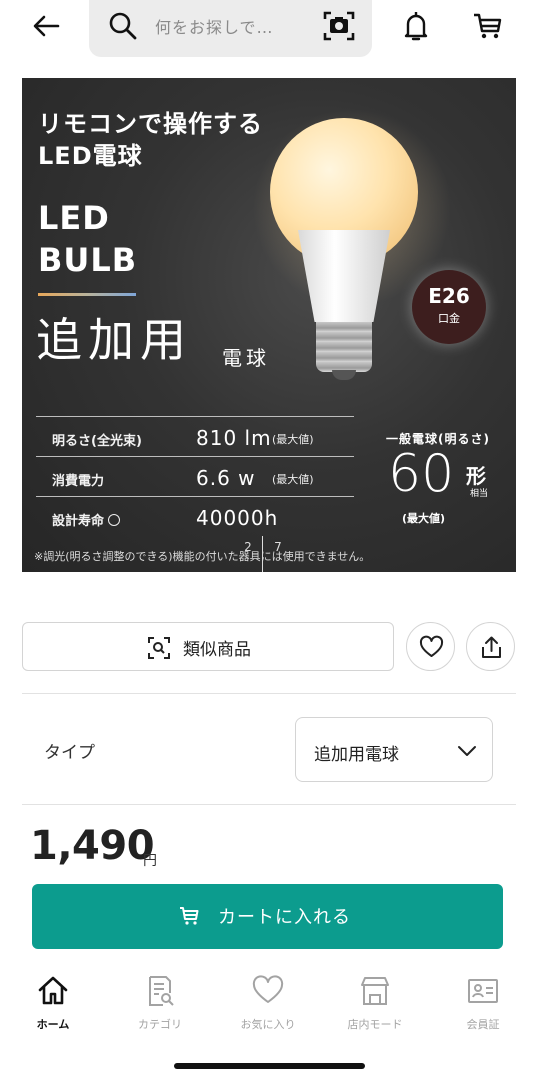 The width and height of the screenshot is (539, 1080). I want to click on bulb-base, so click(344, 347).